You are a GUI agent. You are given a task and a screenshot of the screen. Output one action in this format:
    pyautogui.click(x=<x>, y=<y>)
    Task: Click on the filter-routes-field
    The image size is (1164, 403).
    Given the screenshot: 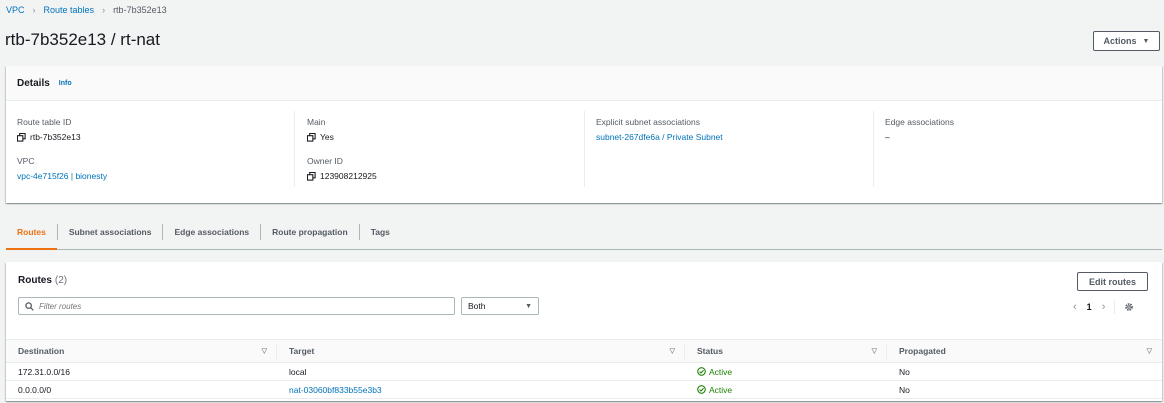 What is the action you would take?
    pyautogui.click(x=236, y=306)
    